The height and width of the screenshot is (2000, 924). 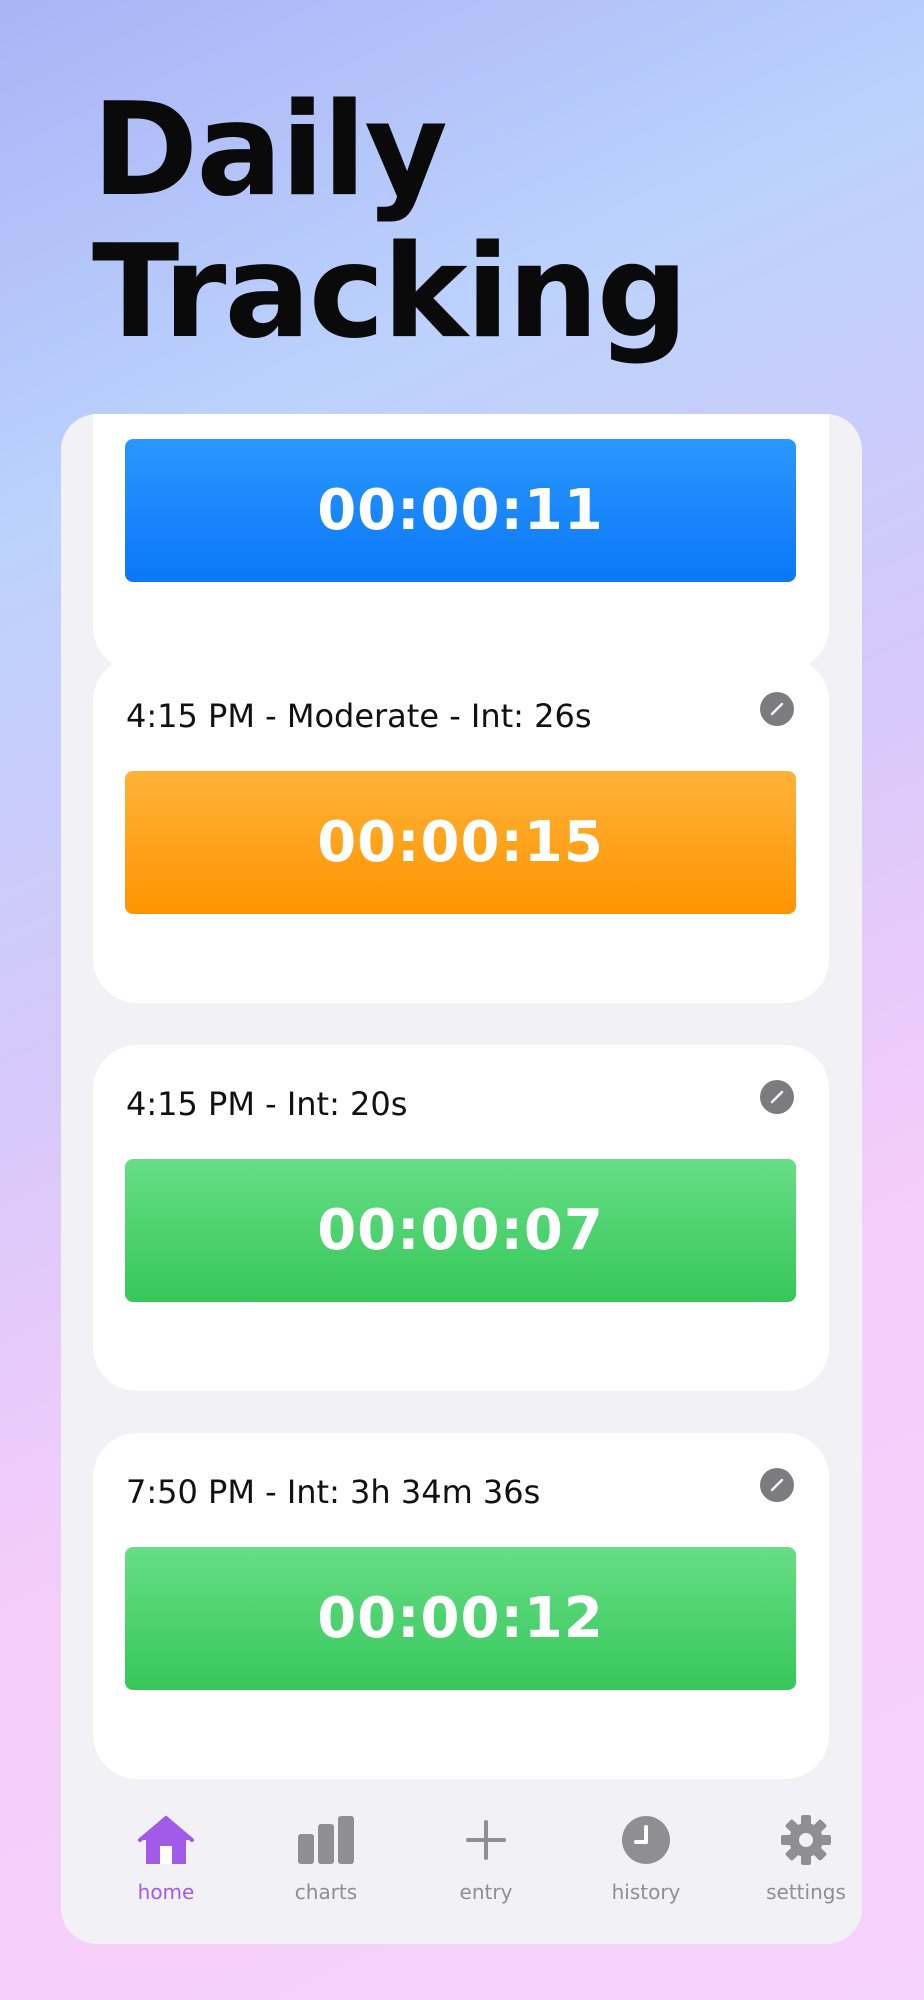 What do you see at coordinates (359, 716) in the screenshot?
I see `entry-label: 4:15 PM - Moderate - Int: 26s` at bounding box center [359, 716].